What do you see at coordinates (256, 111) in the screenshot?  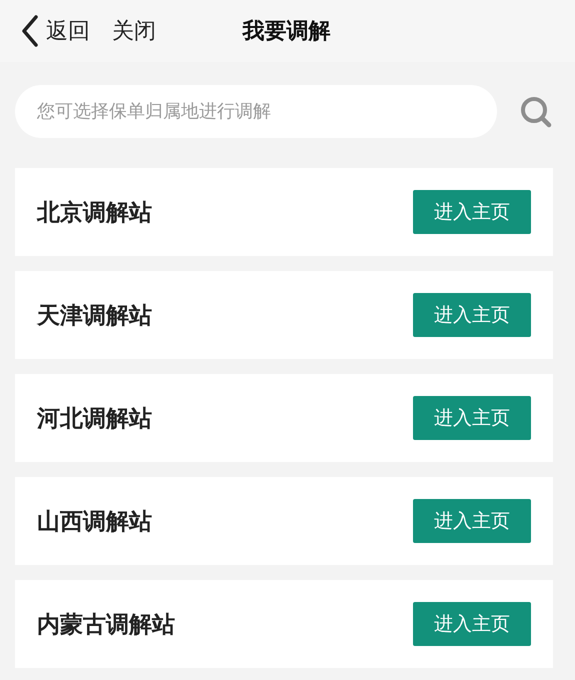 I see `search-field: 您可选择保单归属地进行调解` at bounding box center [256, 111].